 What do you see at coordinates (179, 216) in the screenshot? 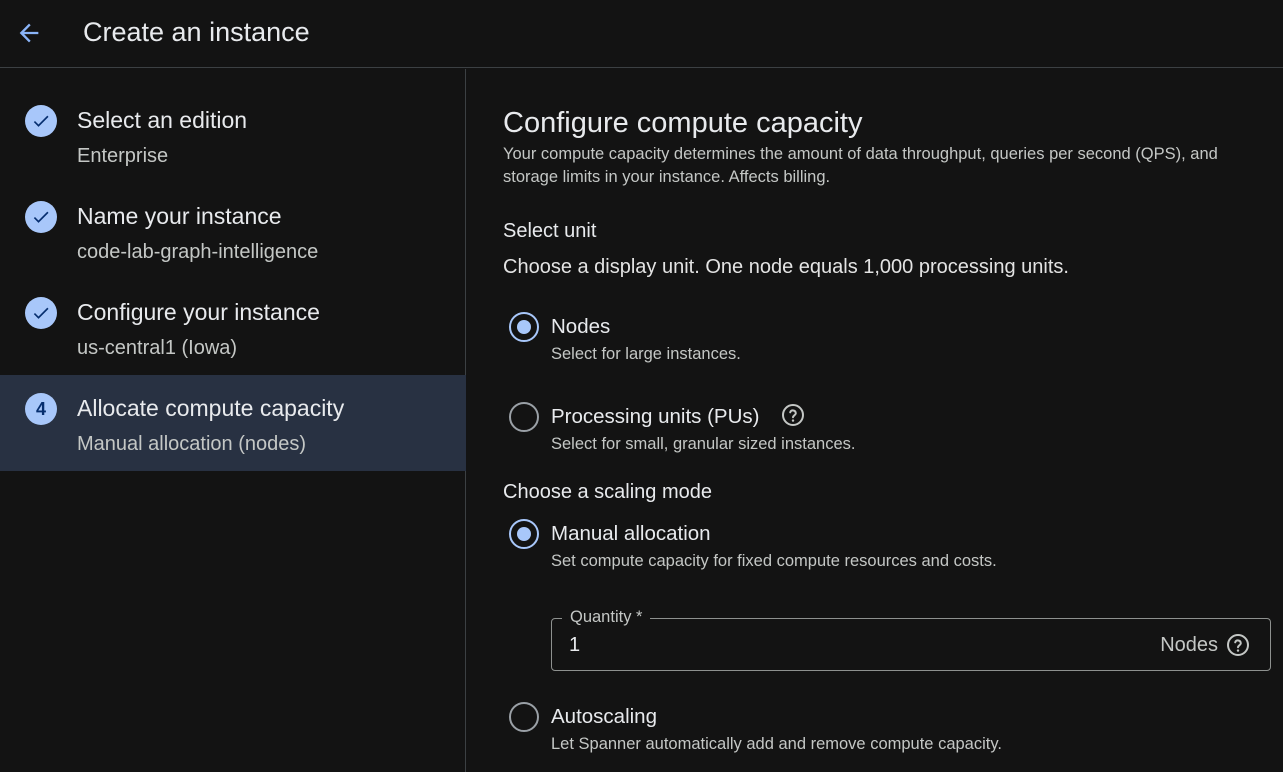
I see `step-title: Name your instance` at bounding box center [179, 216].